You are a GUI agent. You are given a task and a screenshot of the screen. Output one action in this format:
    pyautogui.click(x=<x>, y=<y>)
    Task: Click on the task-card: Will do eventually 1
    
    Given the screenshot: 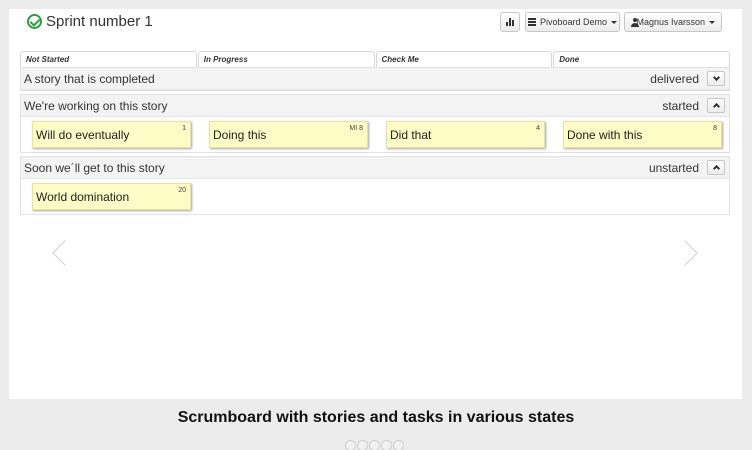 What is the action you would take?
    pyautogui.click(x=111, y=134)
    